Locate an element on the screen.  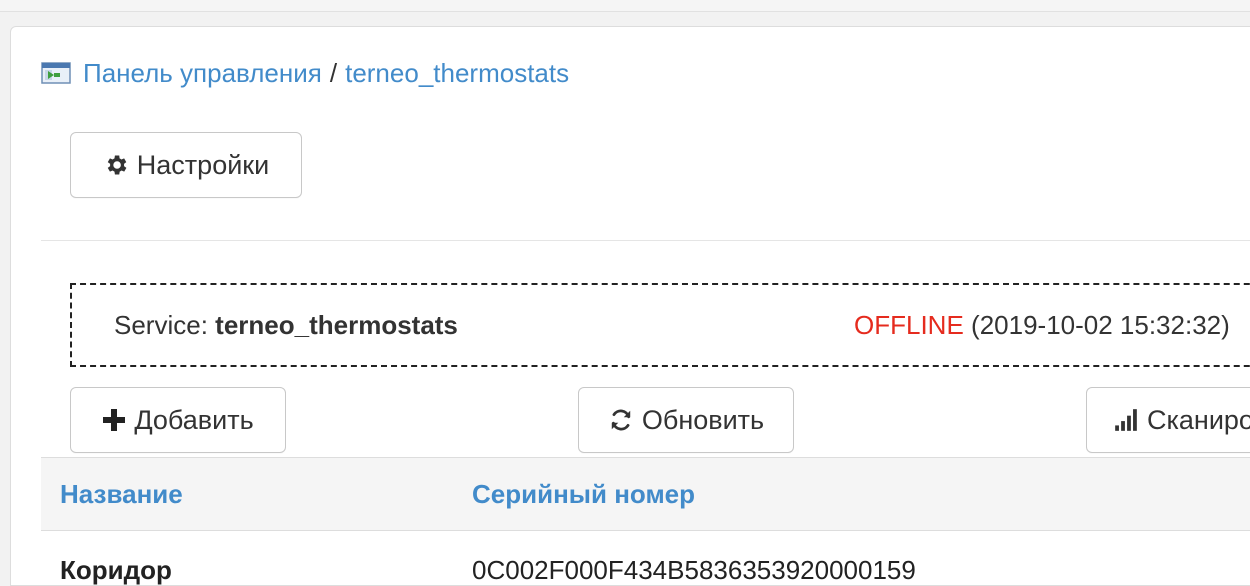
column-header-serial: Серийный номер is located at coordinates (583, 494).